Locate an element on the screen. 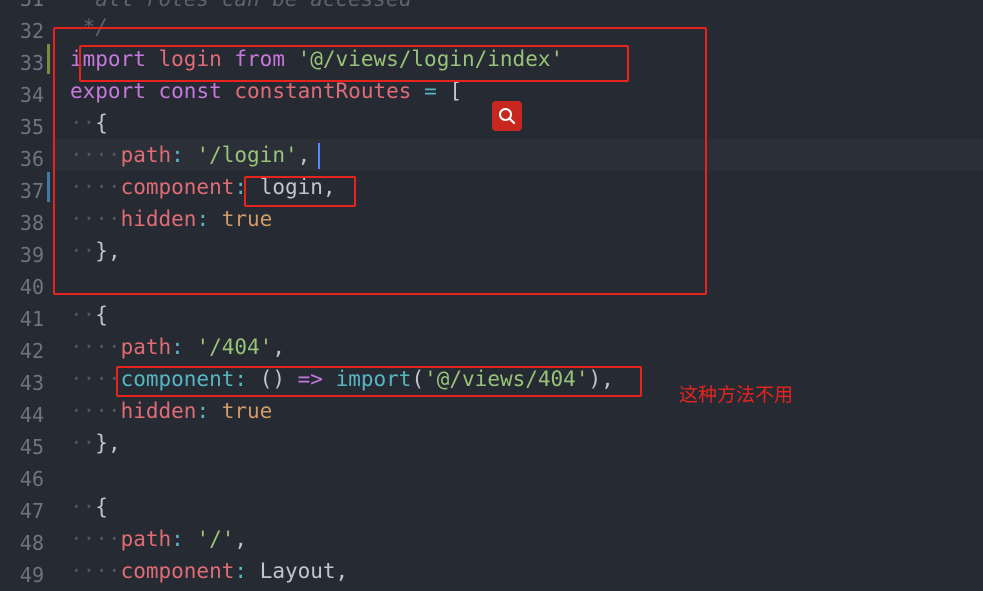 This screenshot has height=591, width=983. line-number: 46 is located at coordinates (31, 479).